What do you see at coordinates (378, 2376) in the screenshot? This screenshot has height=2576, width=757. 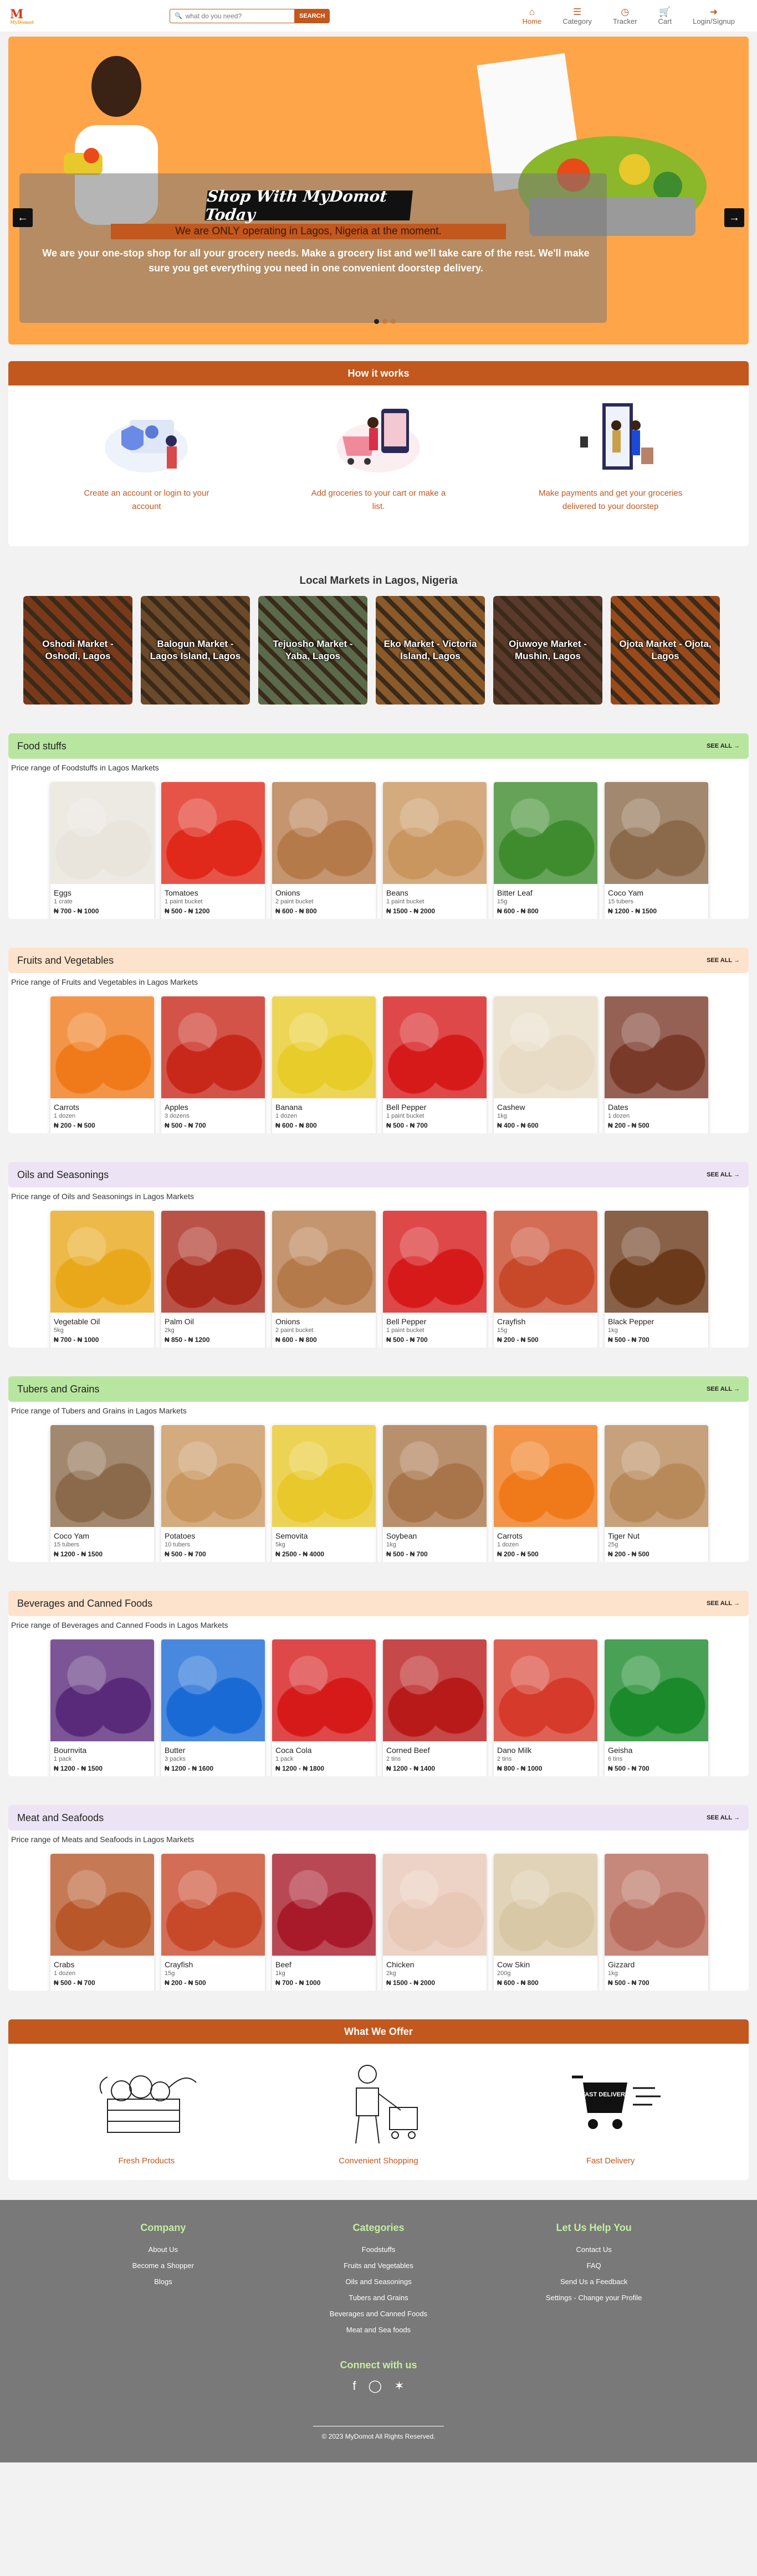 I see `connect-section: Connect with us f ◯ ✶` at bounding box center [378, 2376].